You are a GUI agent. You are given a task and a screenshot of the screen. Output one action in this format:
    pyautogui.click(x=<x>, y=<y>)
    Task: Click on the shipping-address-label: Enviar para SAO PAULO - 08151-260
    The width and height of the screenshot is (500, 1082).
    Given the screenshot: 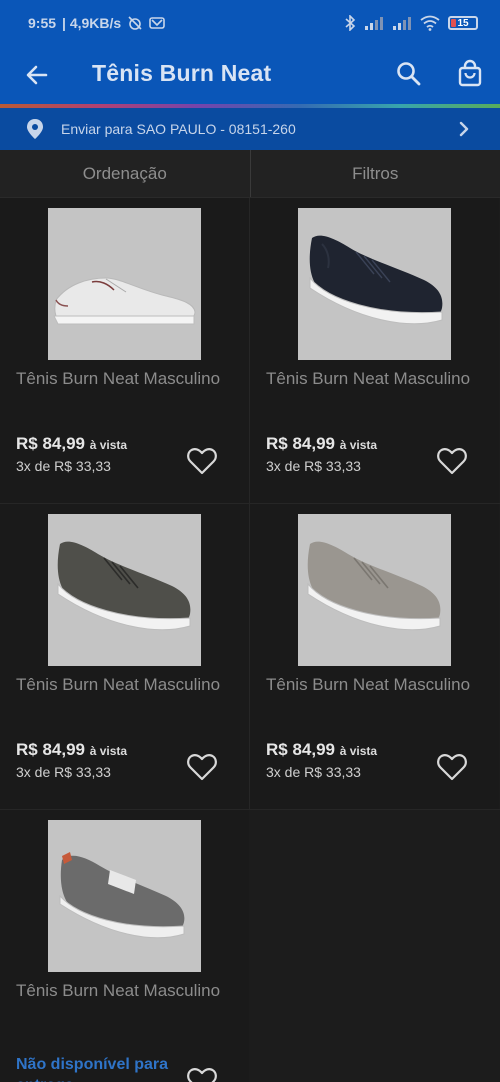 What is the action you would take?
    pyautogui.click(x=178, y=129)
    